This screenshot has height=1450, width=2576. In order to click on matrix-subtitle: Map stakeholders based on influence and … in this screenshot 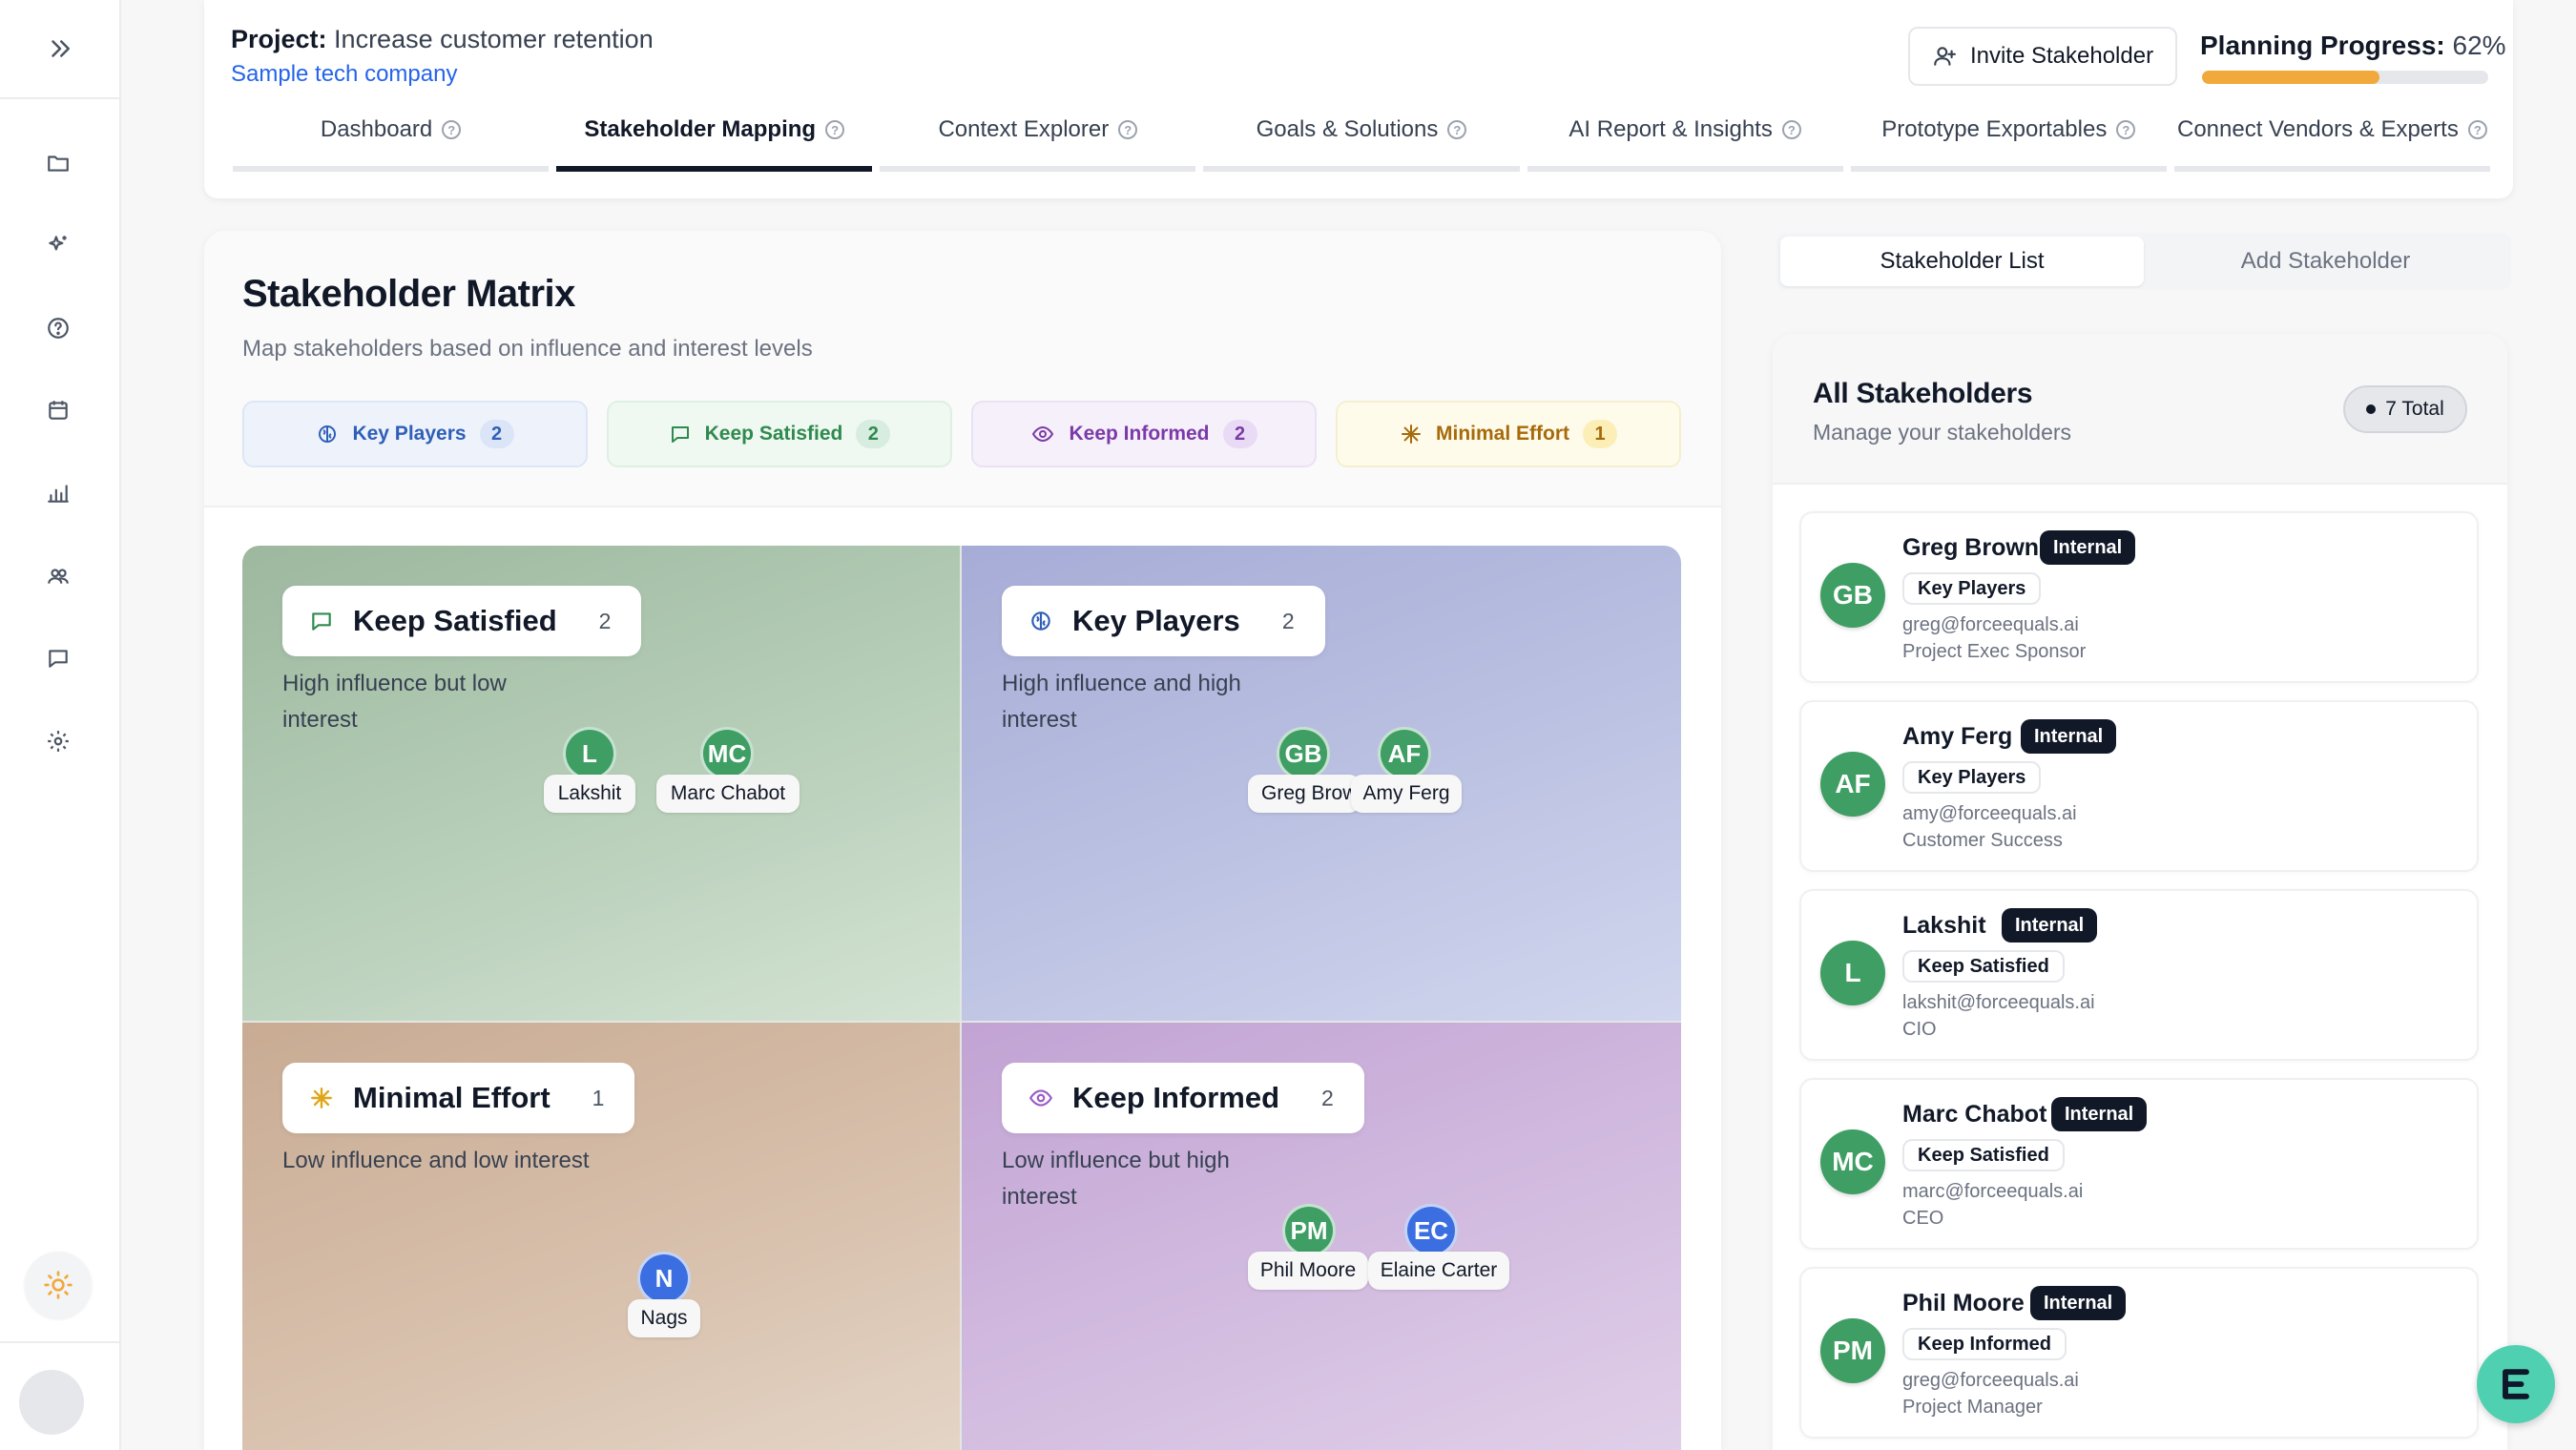, I will do `click(527, 349)`.